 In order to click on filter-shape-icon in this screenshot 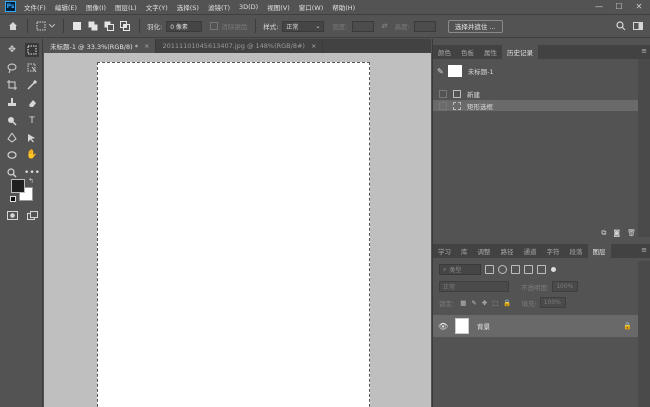, I will do `click(528, 269)`.